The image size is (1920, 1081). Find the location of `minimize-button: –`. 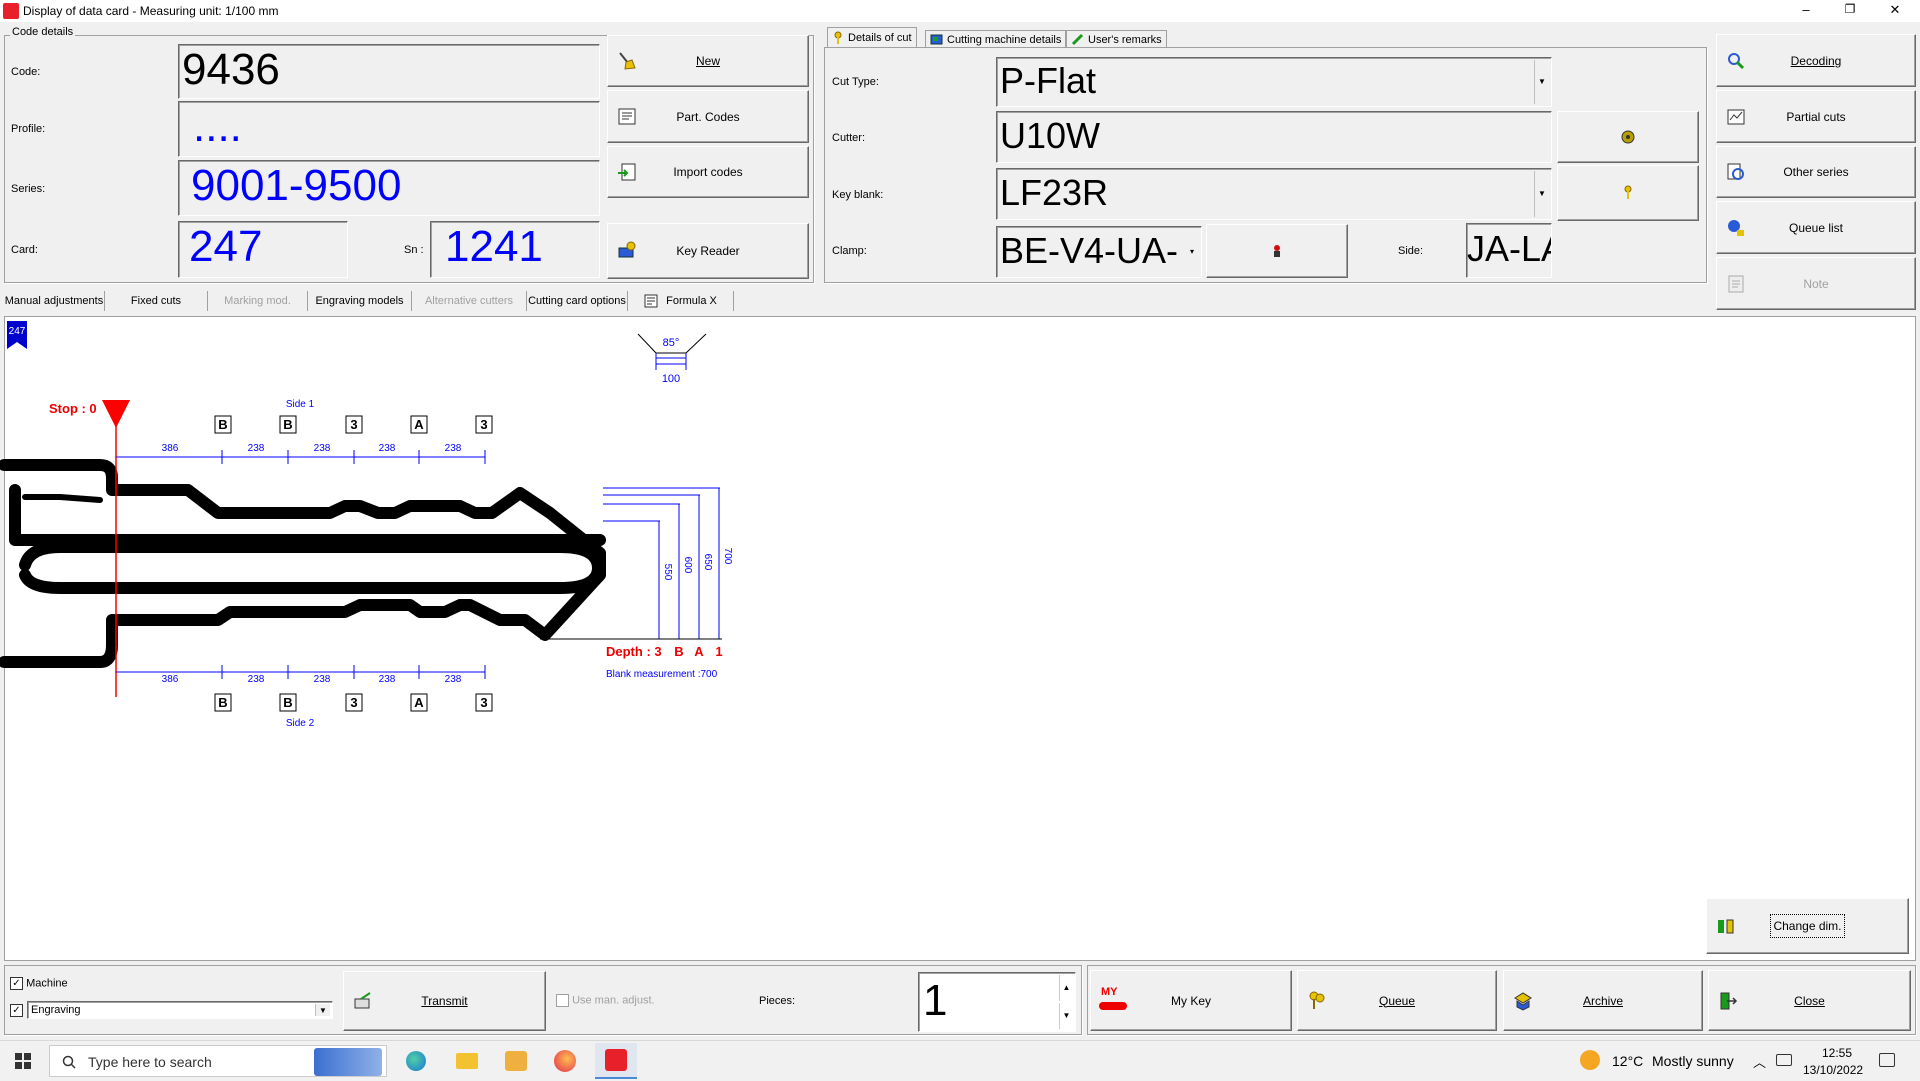

minimize-button: – is located at coordinates (1806, 9).